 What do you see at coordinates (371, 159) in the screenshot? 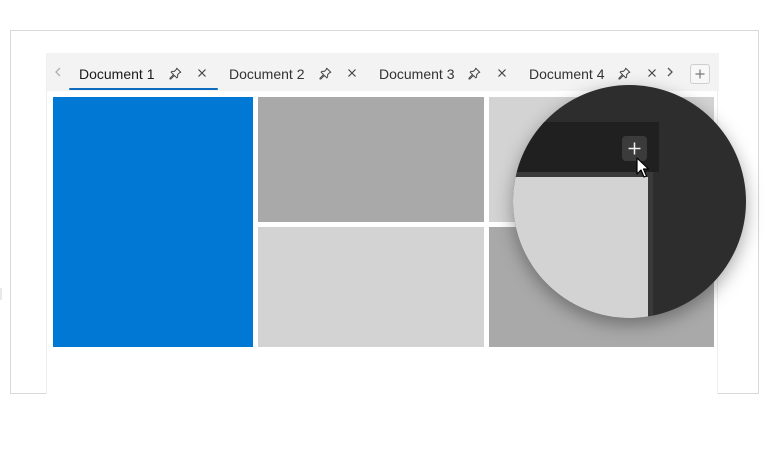
I see `panel-top-middle` at bounding box center [371, 159].